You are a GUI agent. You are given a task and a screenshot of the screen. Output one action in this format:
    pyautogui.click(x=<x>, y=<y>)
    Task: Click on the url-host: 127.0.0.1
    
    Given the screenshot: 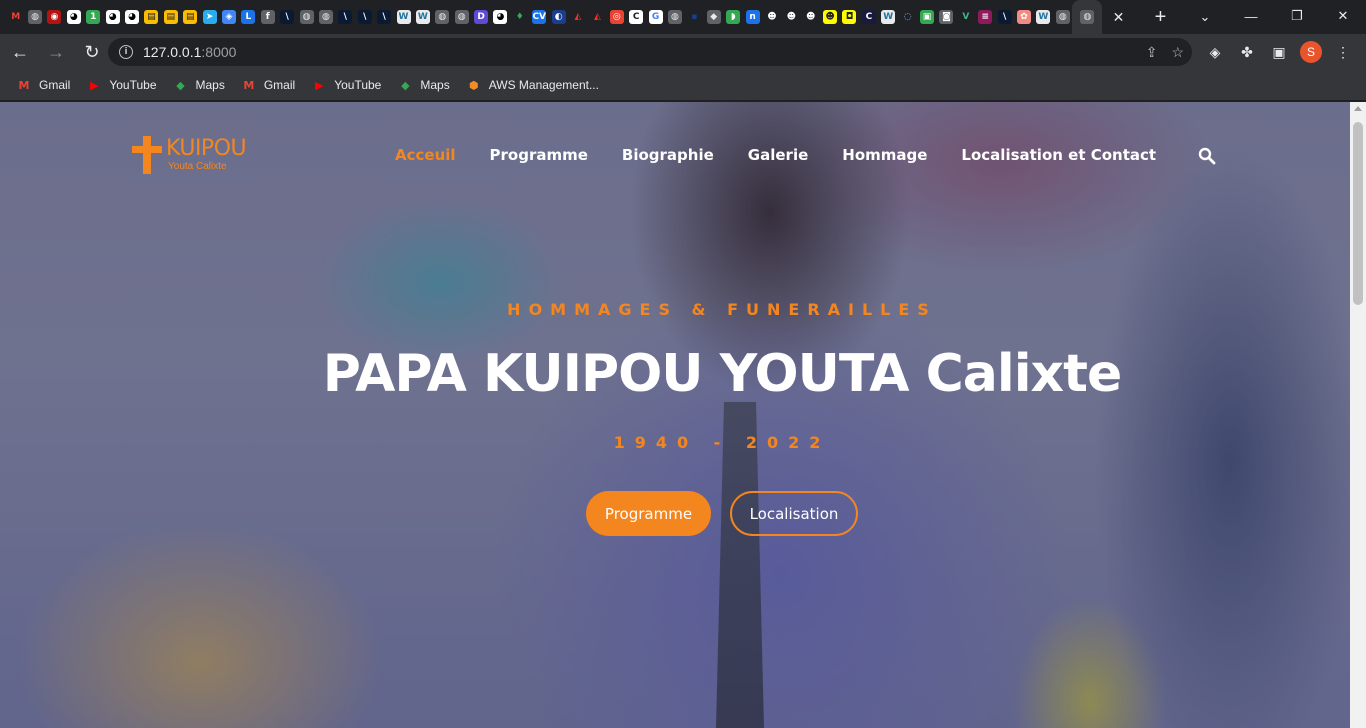 What is the action you would take?
    pyautogui.click(x=172, y=52)
    